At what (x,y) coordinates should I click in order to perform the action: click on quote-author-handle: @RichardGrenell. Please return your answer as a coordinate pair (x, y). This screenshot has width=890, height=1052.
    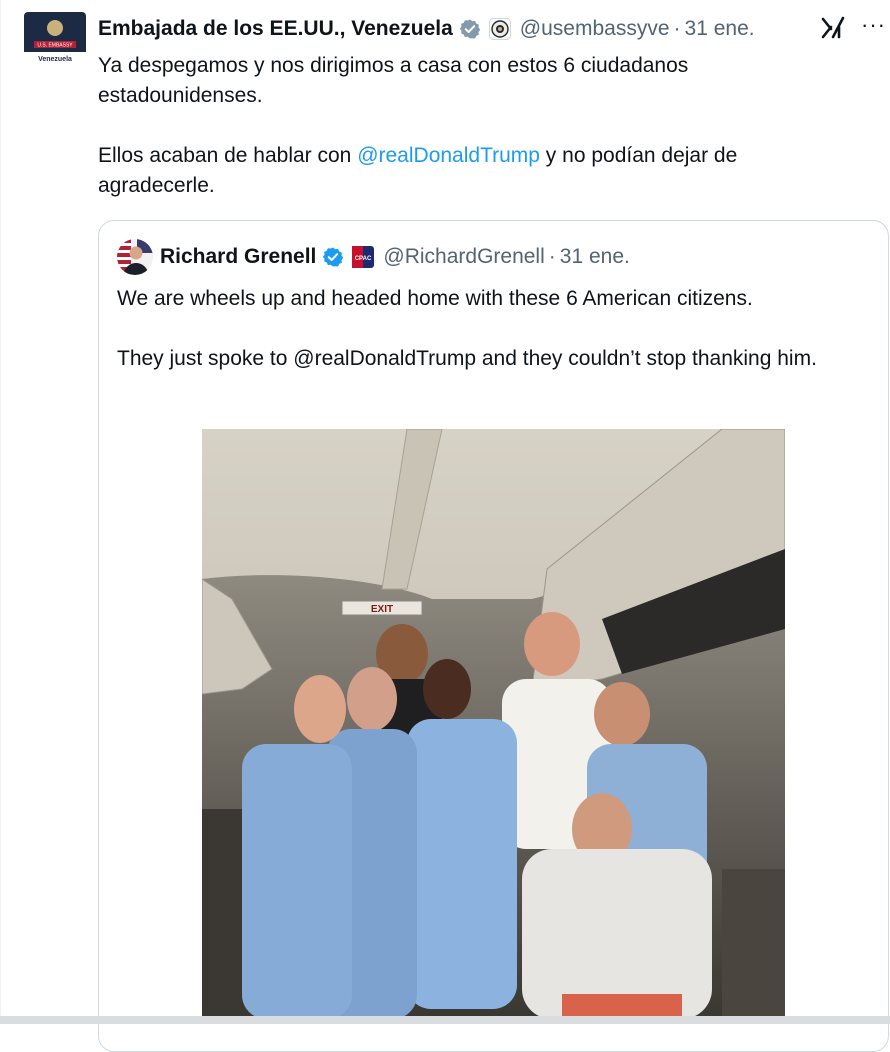
    Looking at the image, I should click on (463, 257).